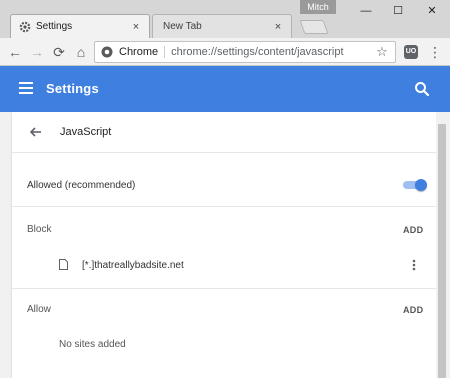 This screenshot has width=450, height=378. Describe the element at coordinates (413, 310) in the screenshot. I see `allow-add-button: ADD` at that location.